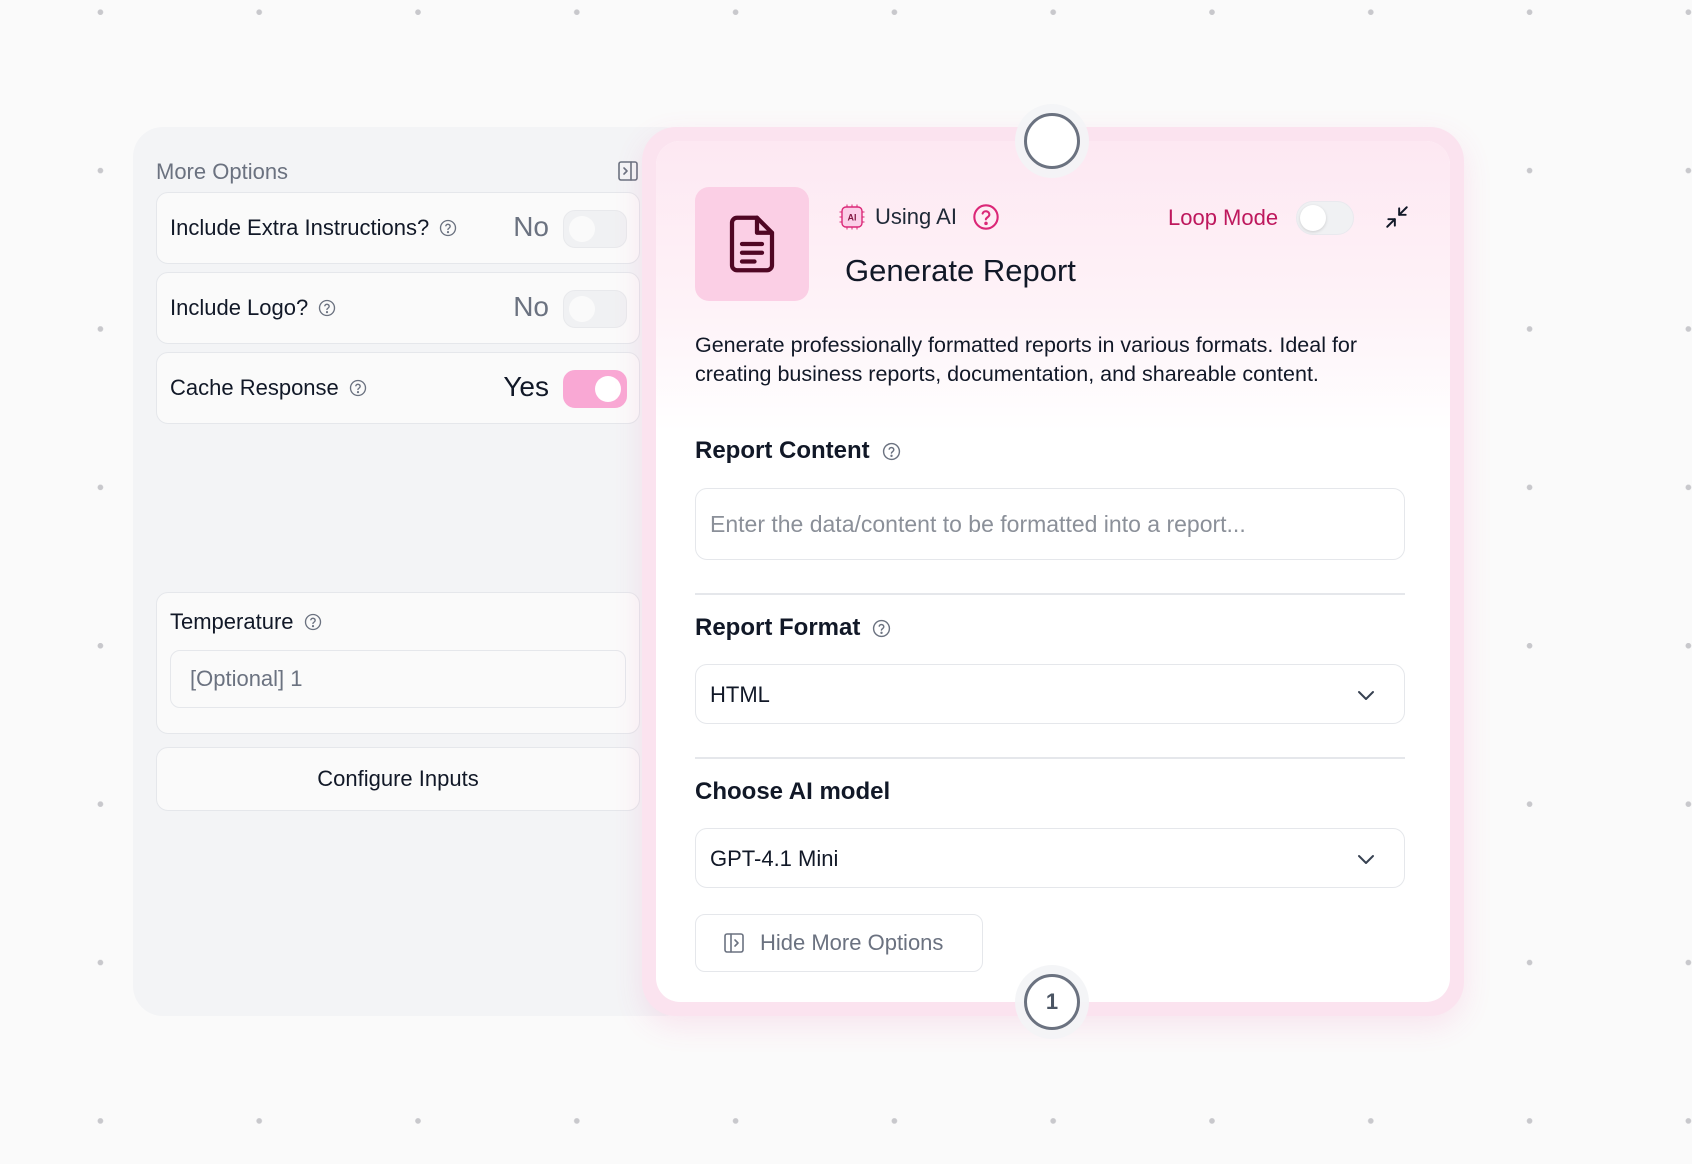 The image size is (1692, 1164). I want to click on loop-mode-toggle, so click(1325, 218).